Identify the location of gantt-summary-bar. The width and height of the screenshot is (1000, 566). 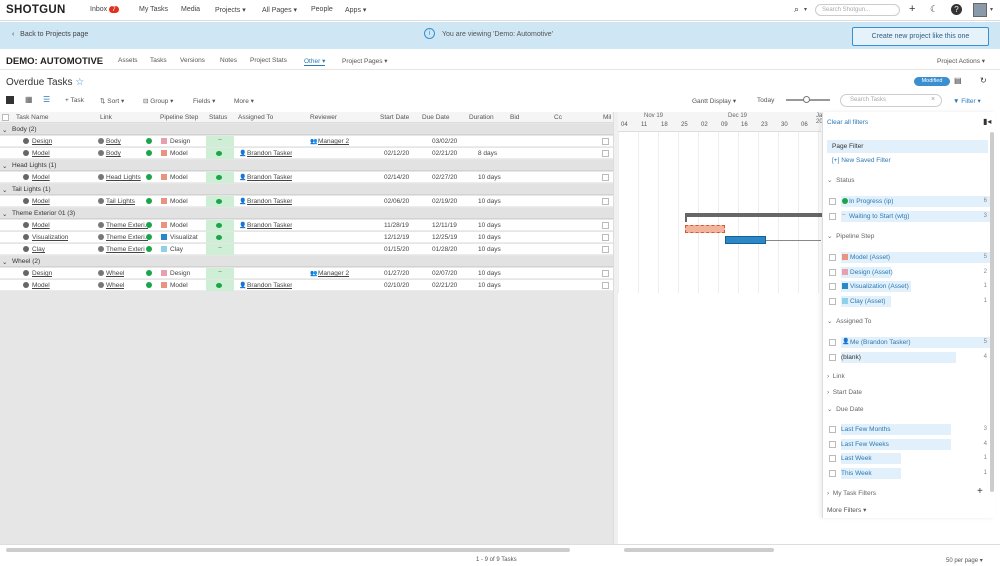
(755, 215).